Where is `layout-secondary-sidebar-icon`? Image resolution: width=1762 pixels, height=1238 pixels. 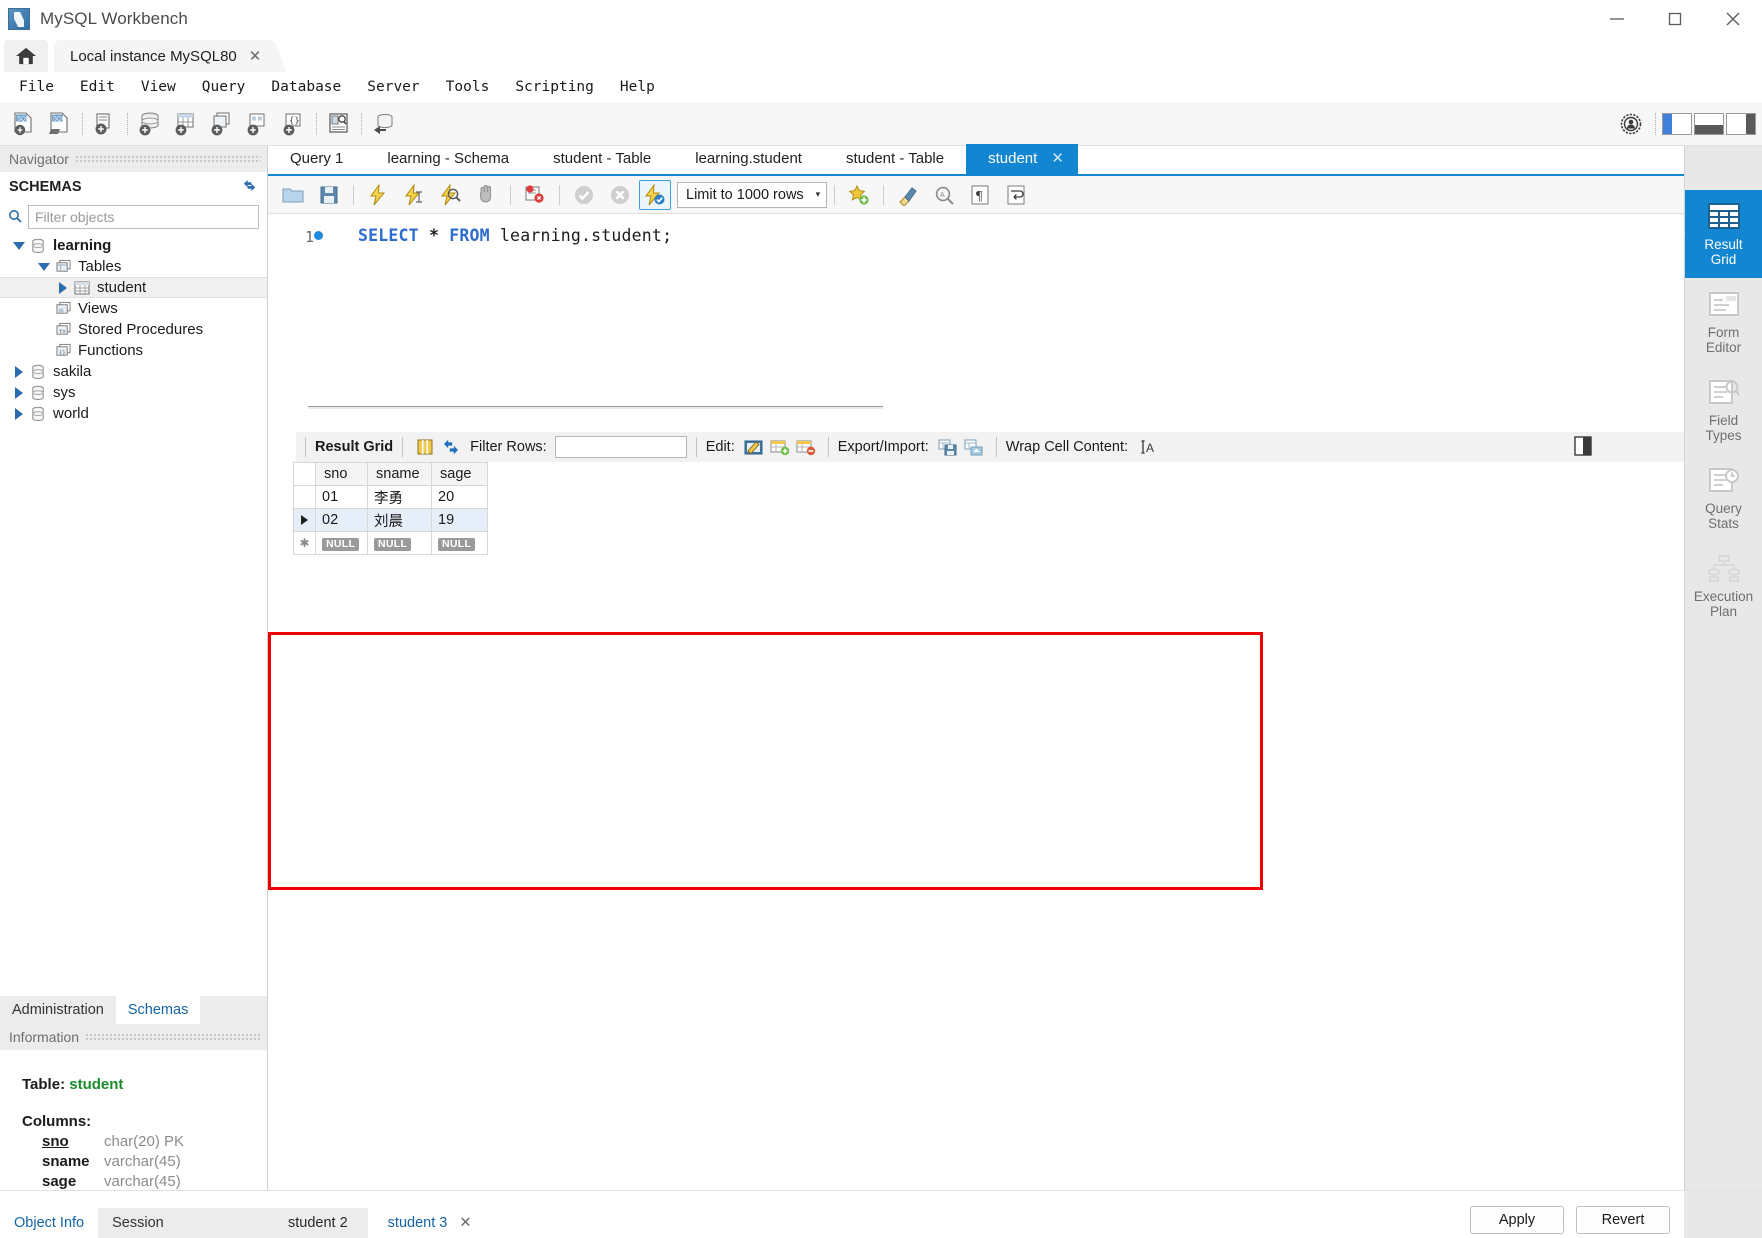 layout-secondary-sidebar-icon is located at coordinates (1741, 124).